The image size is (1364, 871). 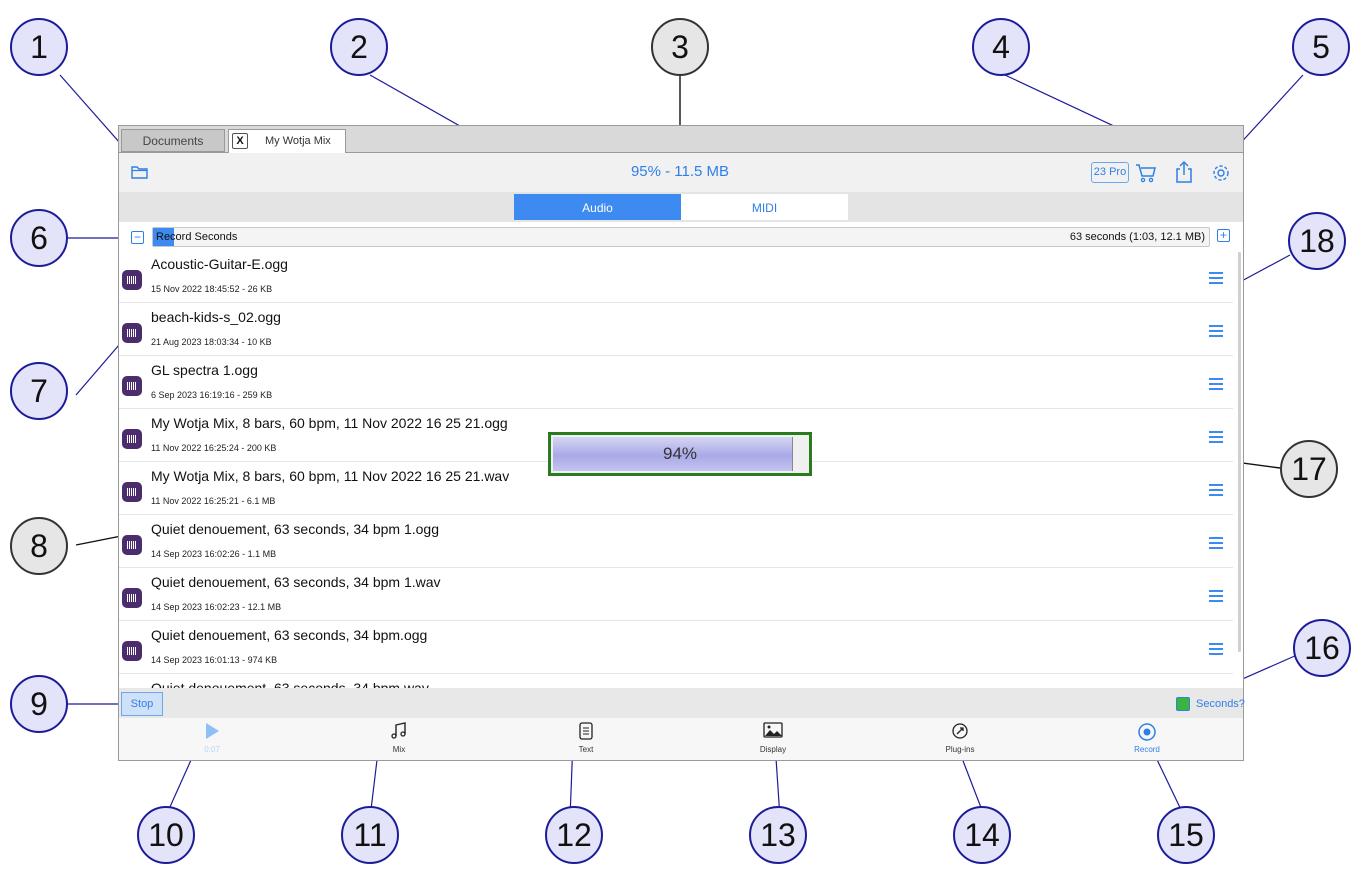 I want to click on callout-4: 4, so click(x=1001, y=47).